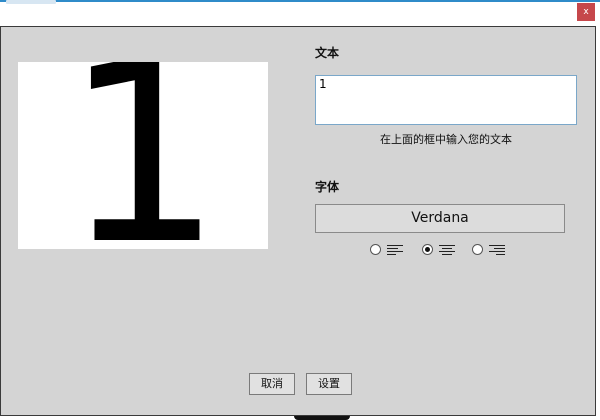 The width and height of the screenshot is (600, 420). Describe the element at coordinates (300, 13) in the screenshot. I see `title-bar: x` at that location.